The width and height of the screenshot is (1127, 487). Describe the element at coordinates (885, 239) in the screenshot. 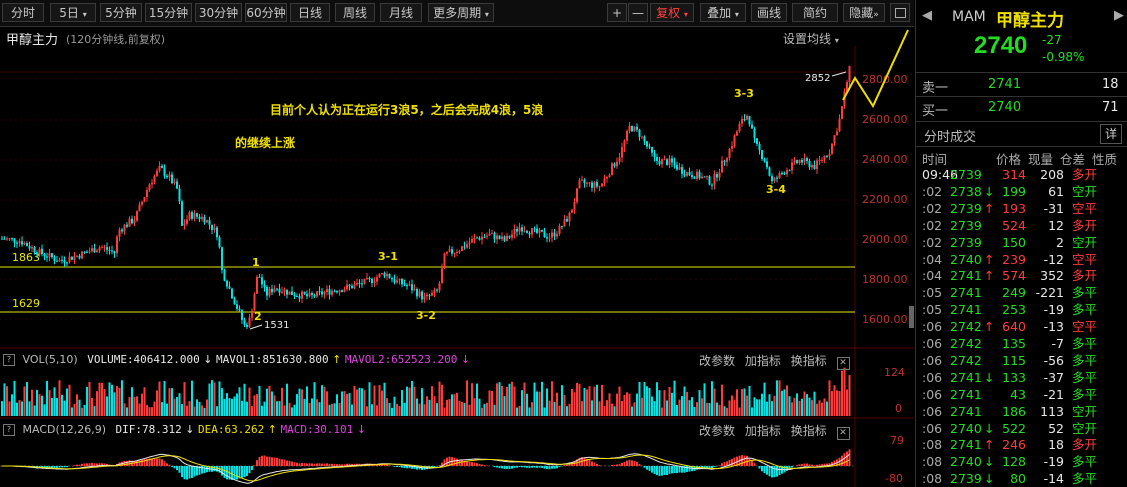

I see `y-tick: 2000.00` at that location.